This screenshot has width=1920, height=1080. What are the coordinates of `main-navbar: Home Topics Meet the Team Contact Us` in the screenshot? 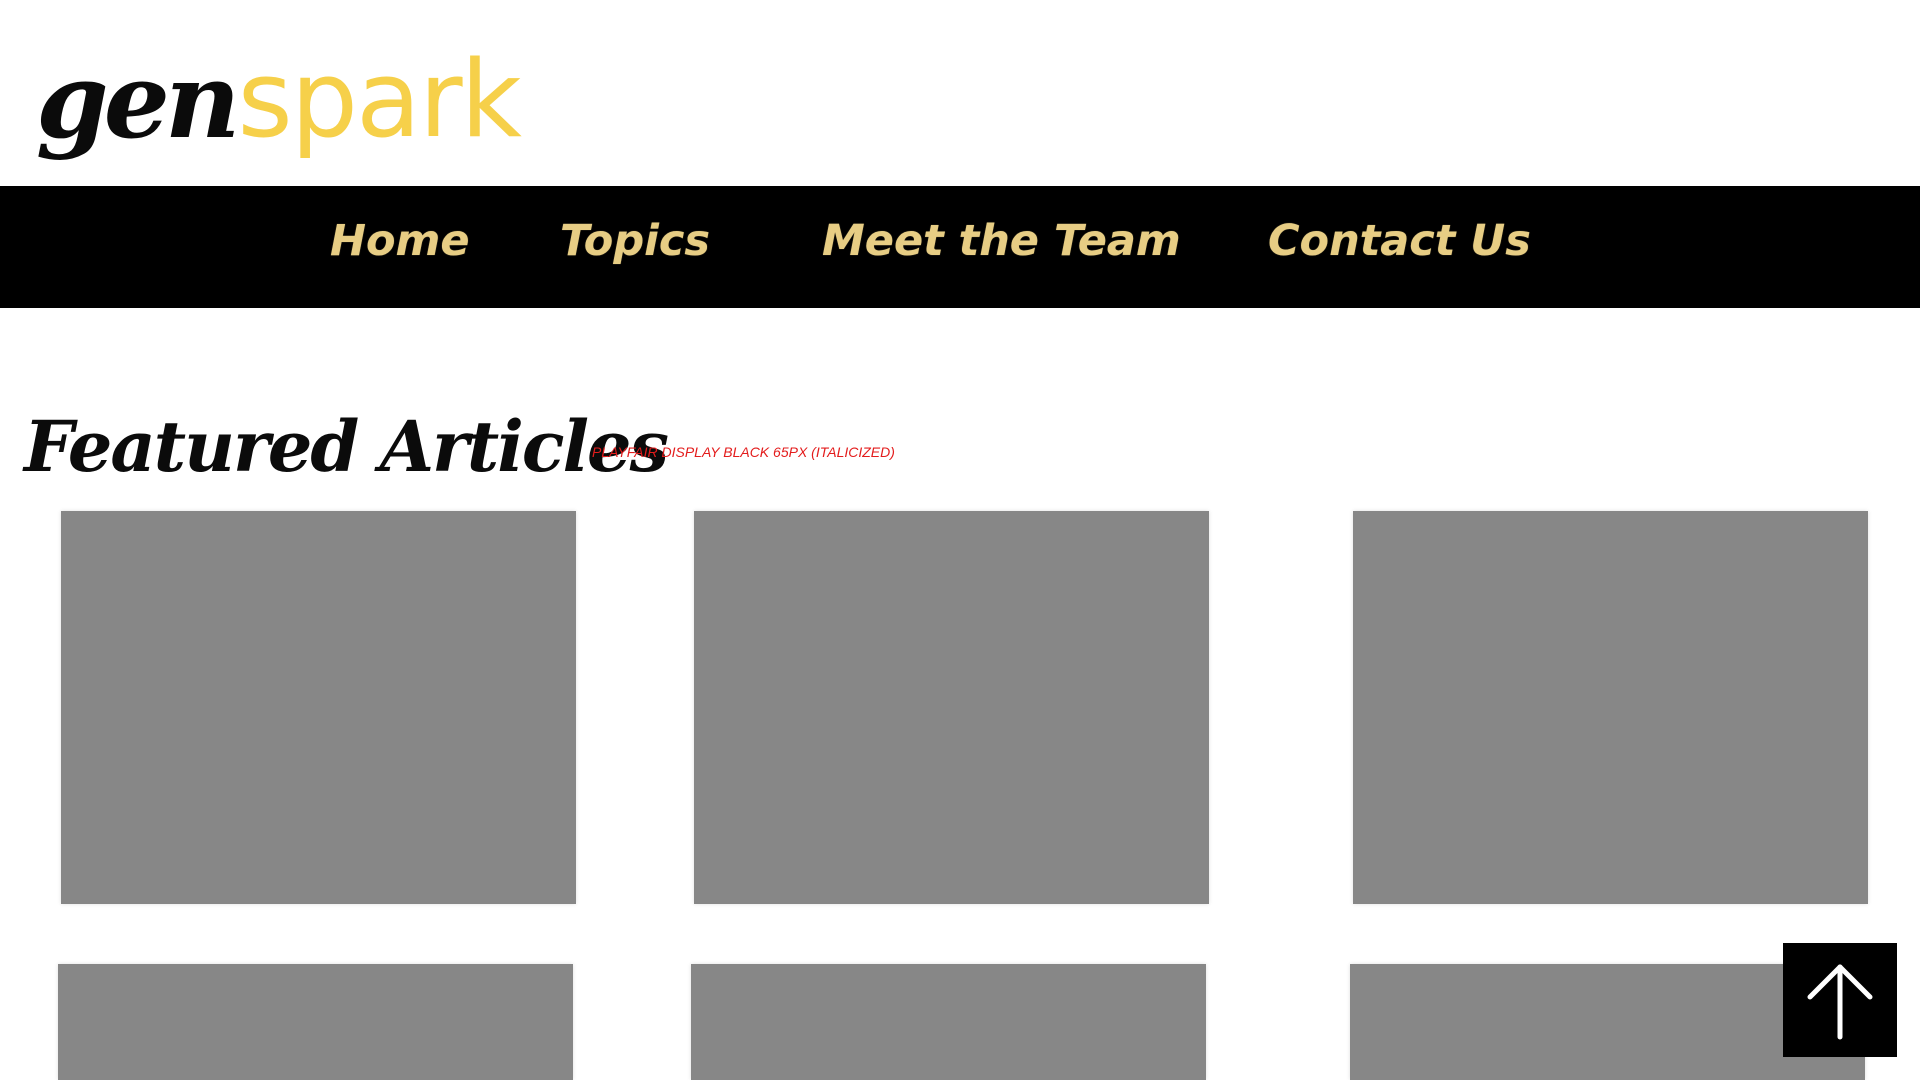 It's located at (960, 247).